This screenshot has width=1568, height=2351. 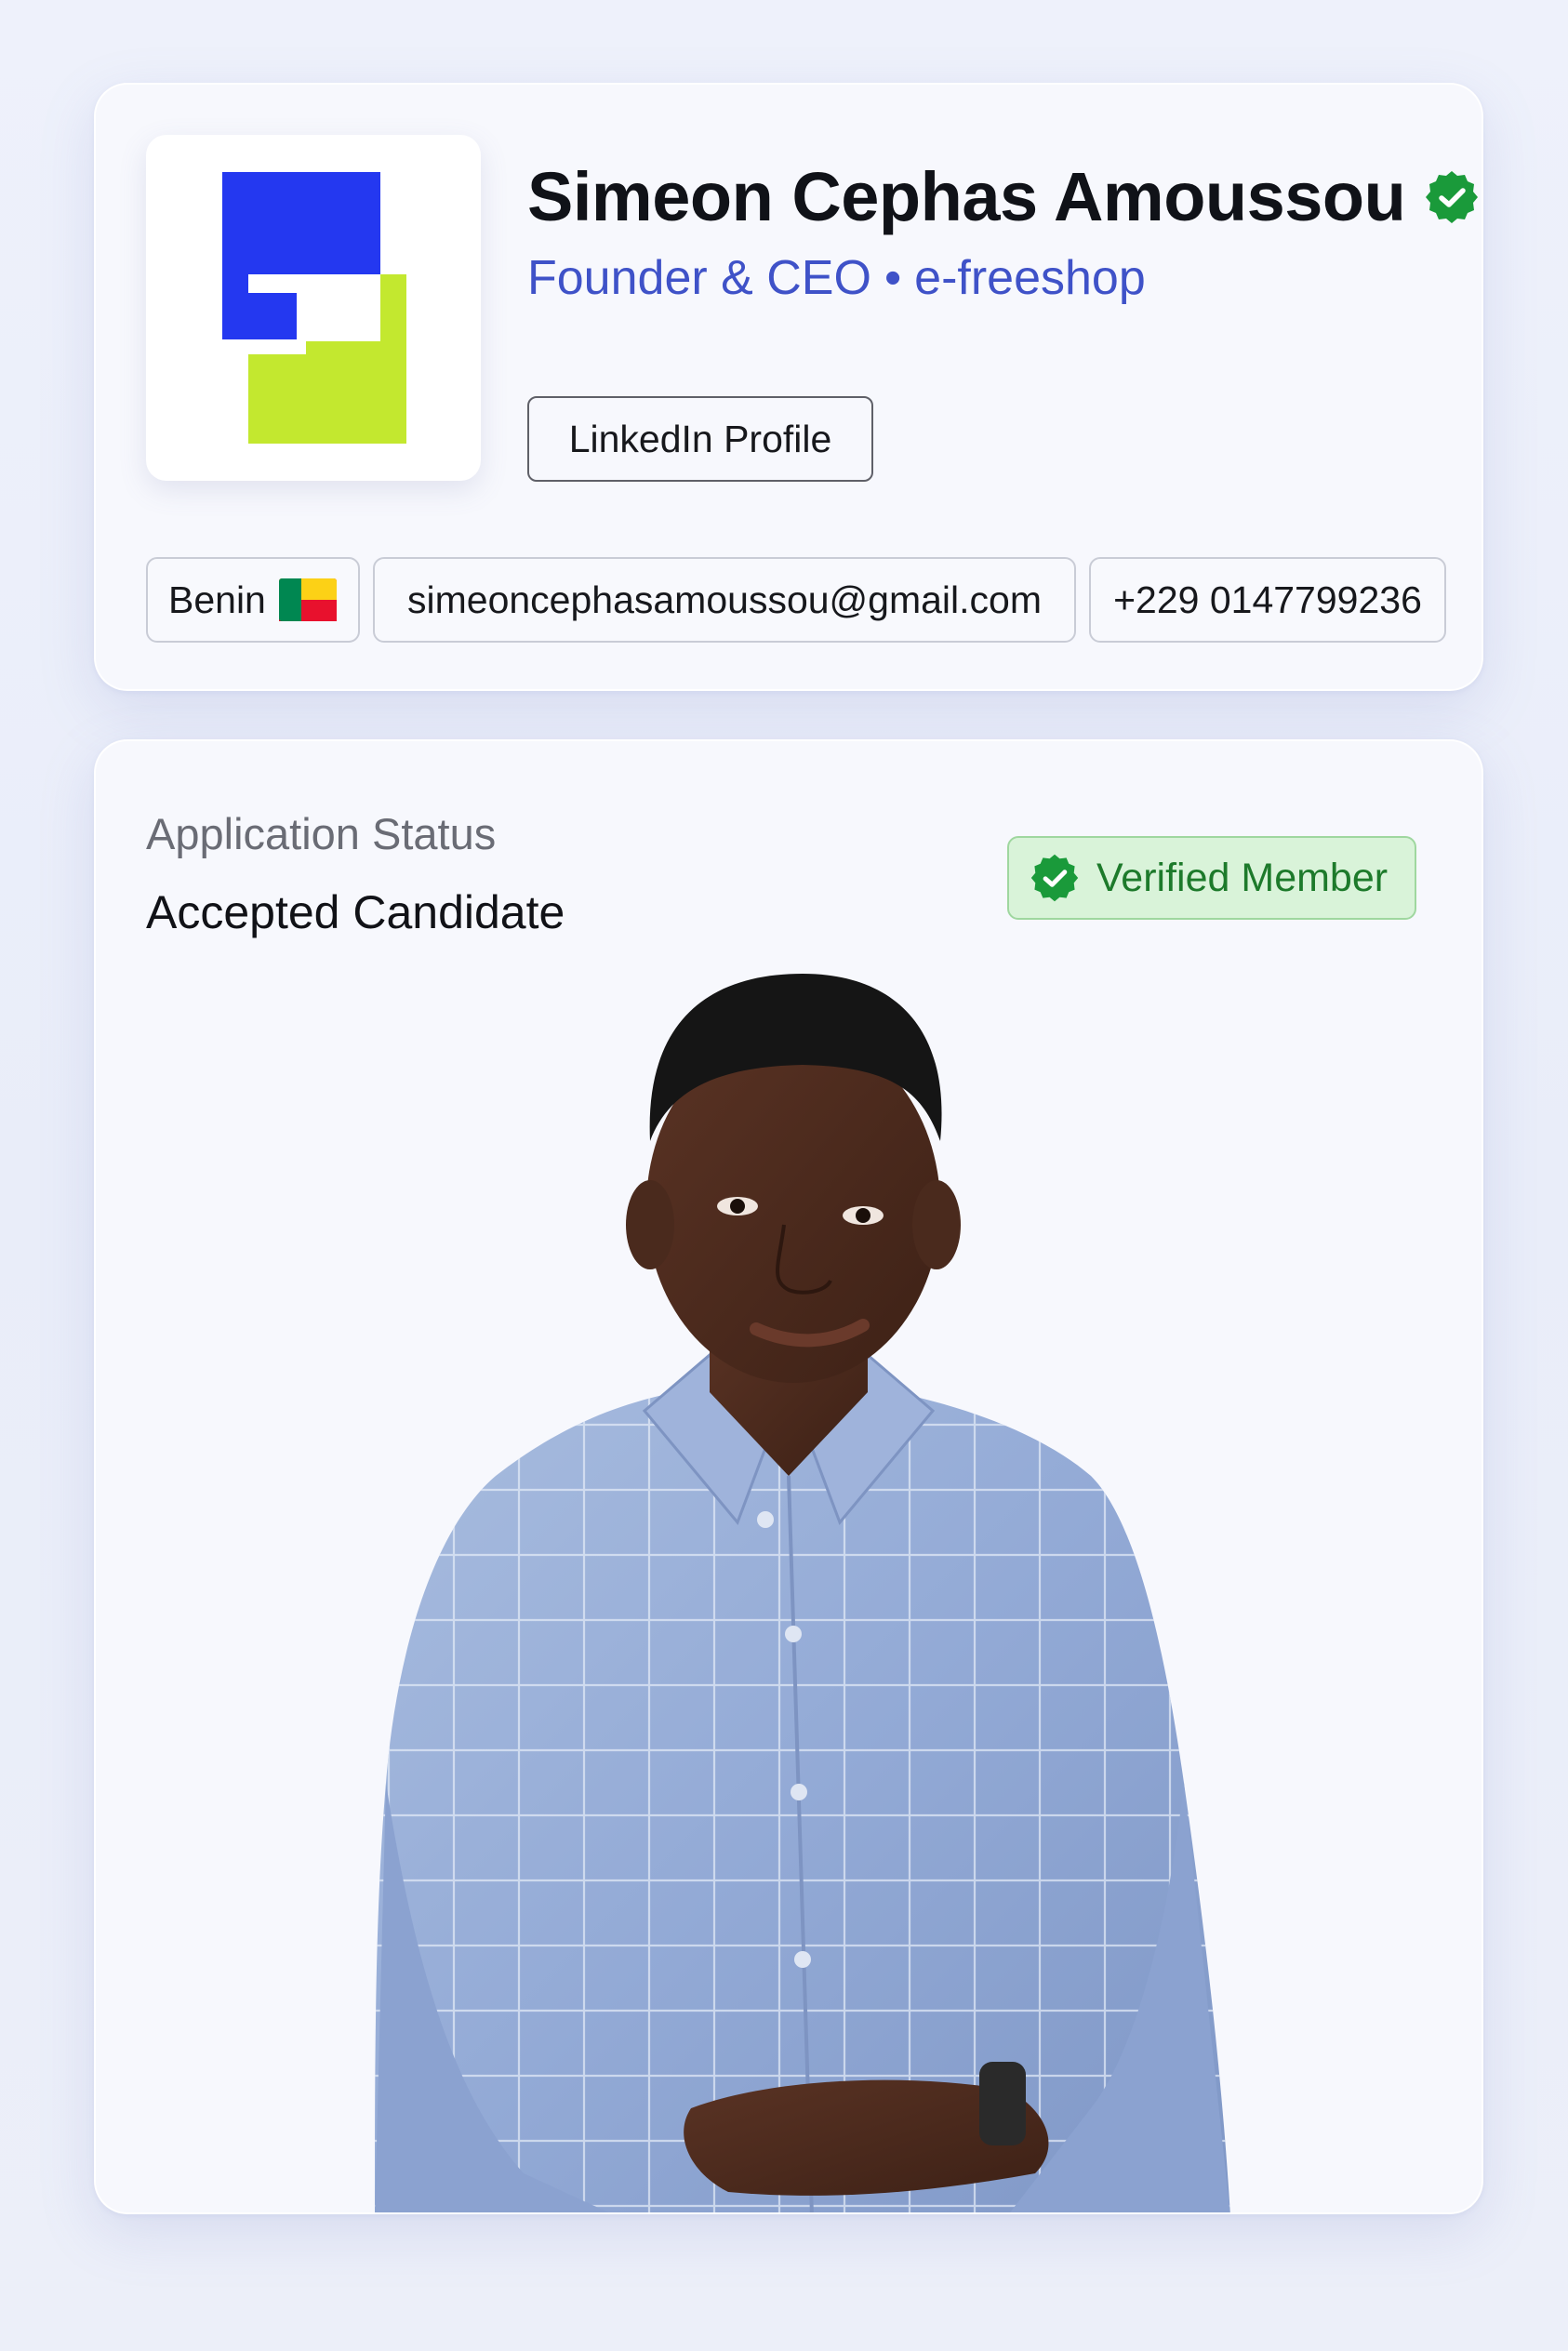 What do you see at coordinates (321, 833) in the screenshot?
I see `application-status-label: Application Status` at bounding box center [321, 833].